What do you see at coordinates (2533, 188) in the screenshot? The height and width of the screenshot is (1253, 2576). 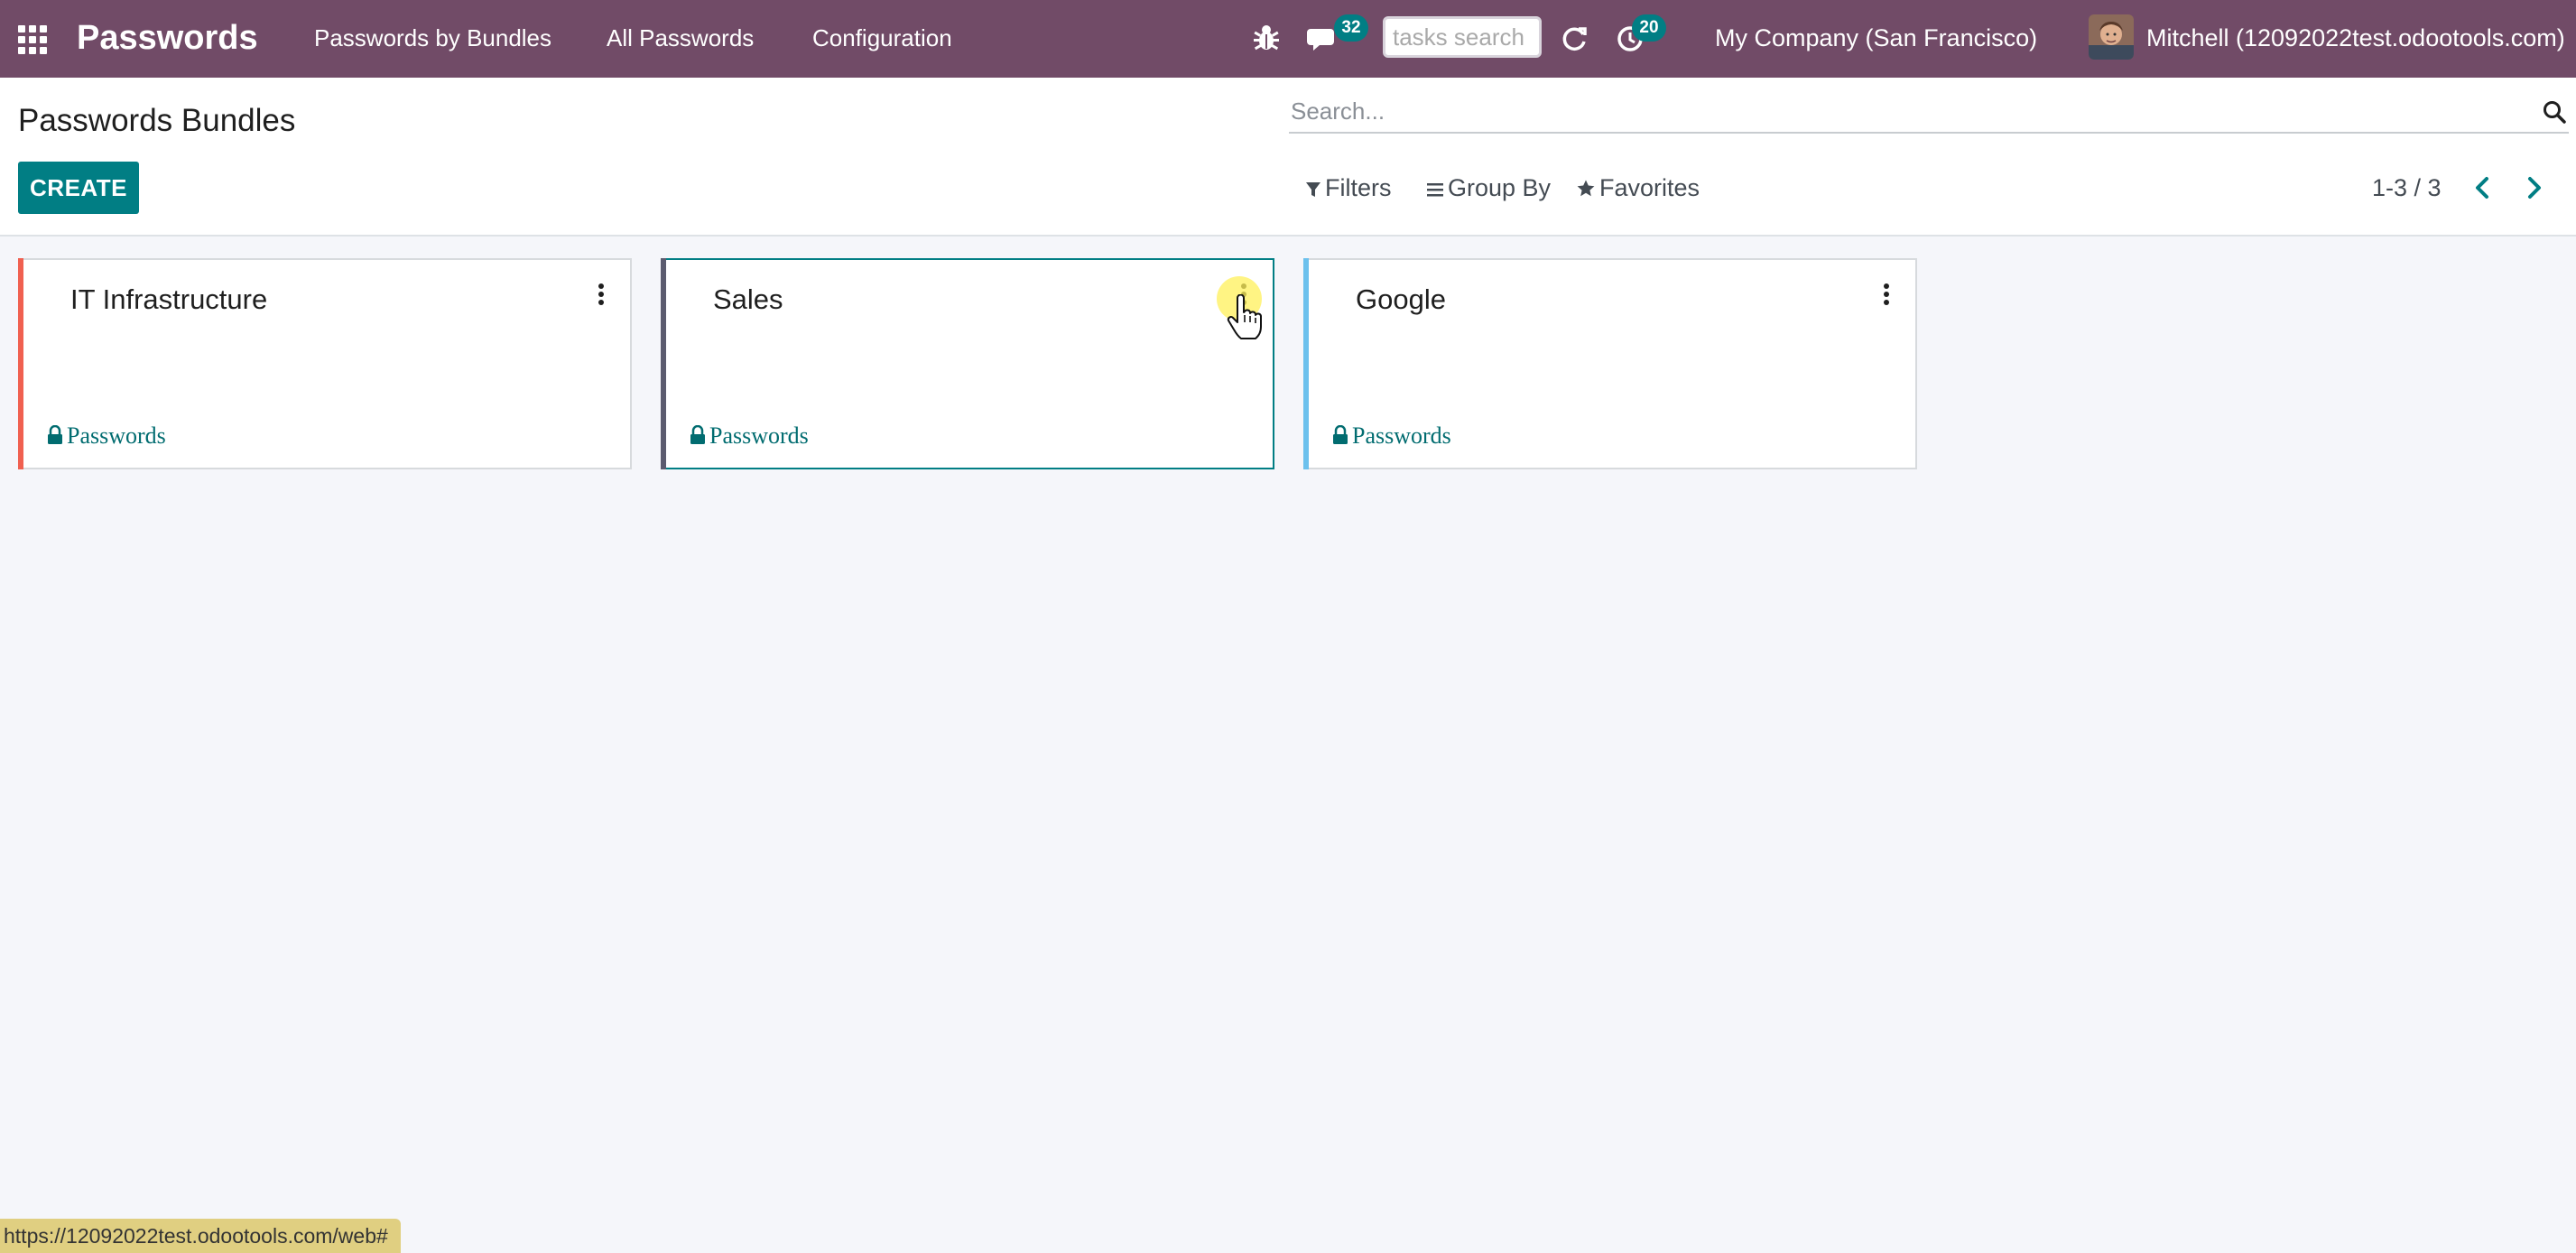 I see `pager-next-icon` at bounding box center [2533, 188].